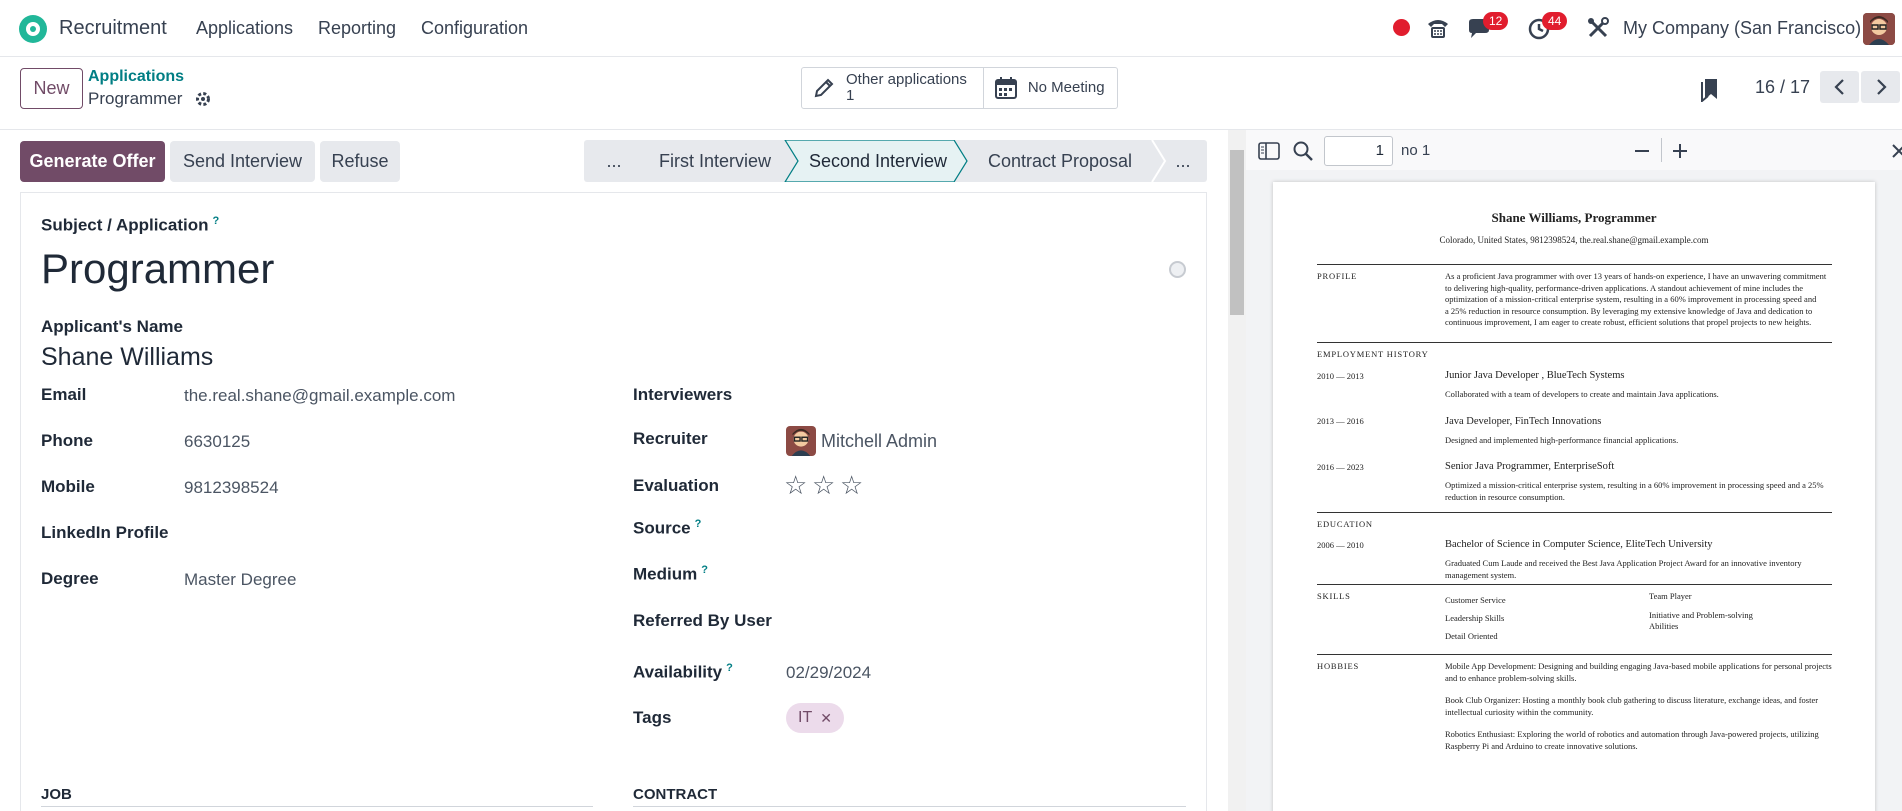 The width and height of the screenshot is (1902, 811). Describe the element at coordinates (1530, 466) in the screenshot. I see `cv-job-title: Senior Java Programmer, EnterpriseSoft` at that location.